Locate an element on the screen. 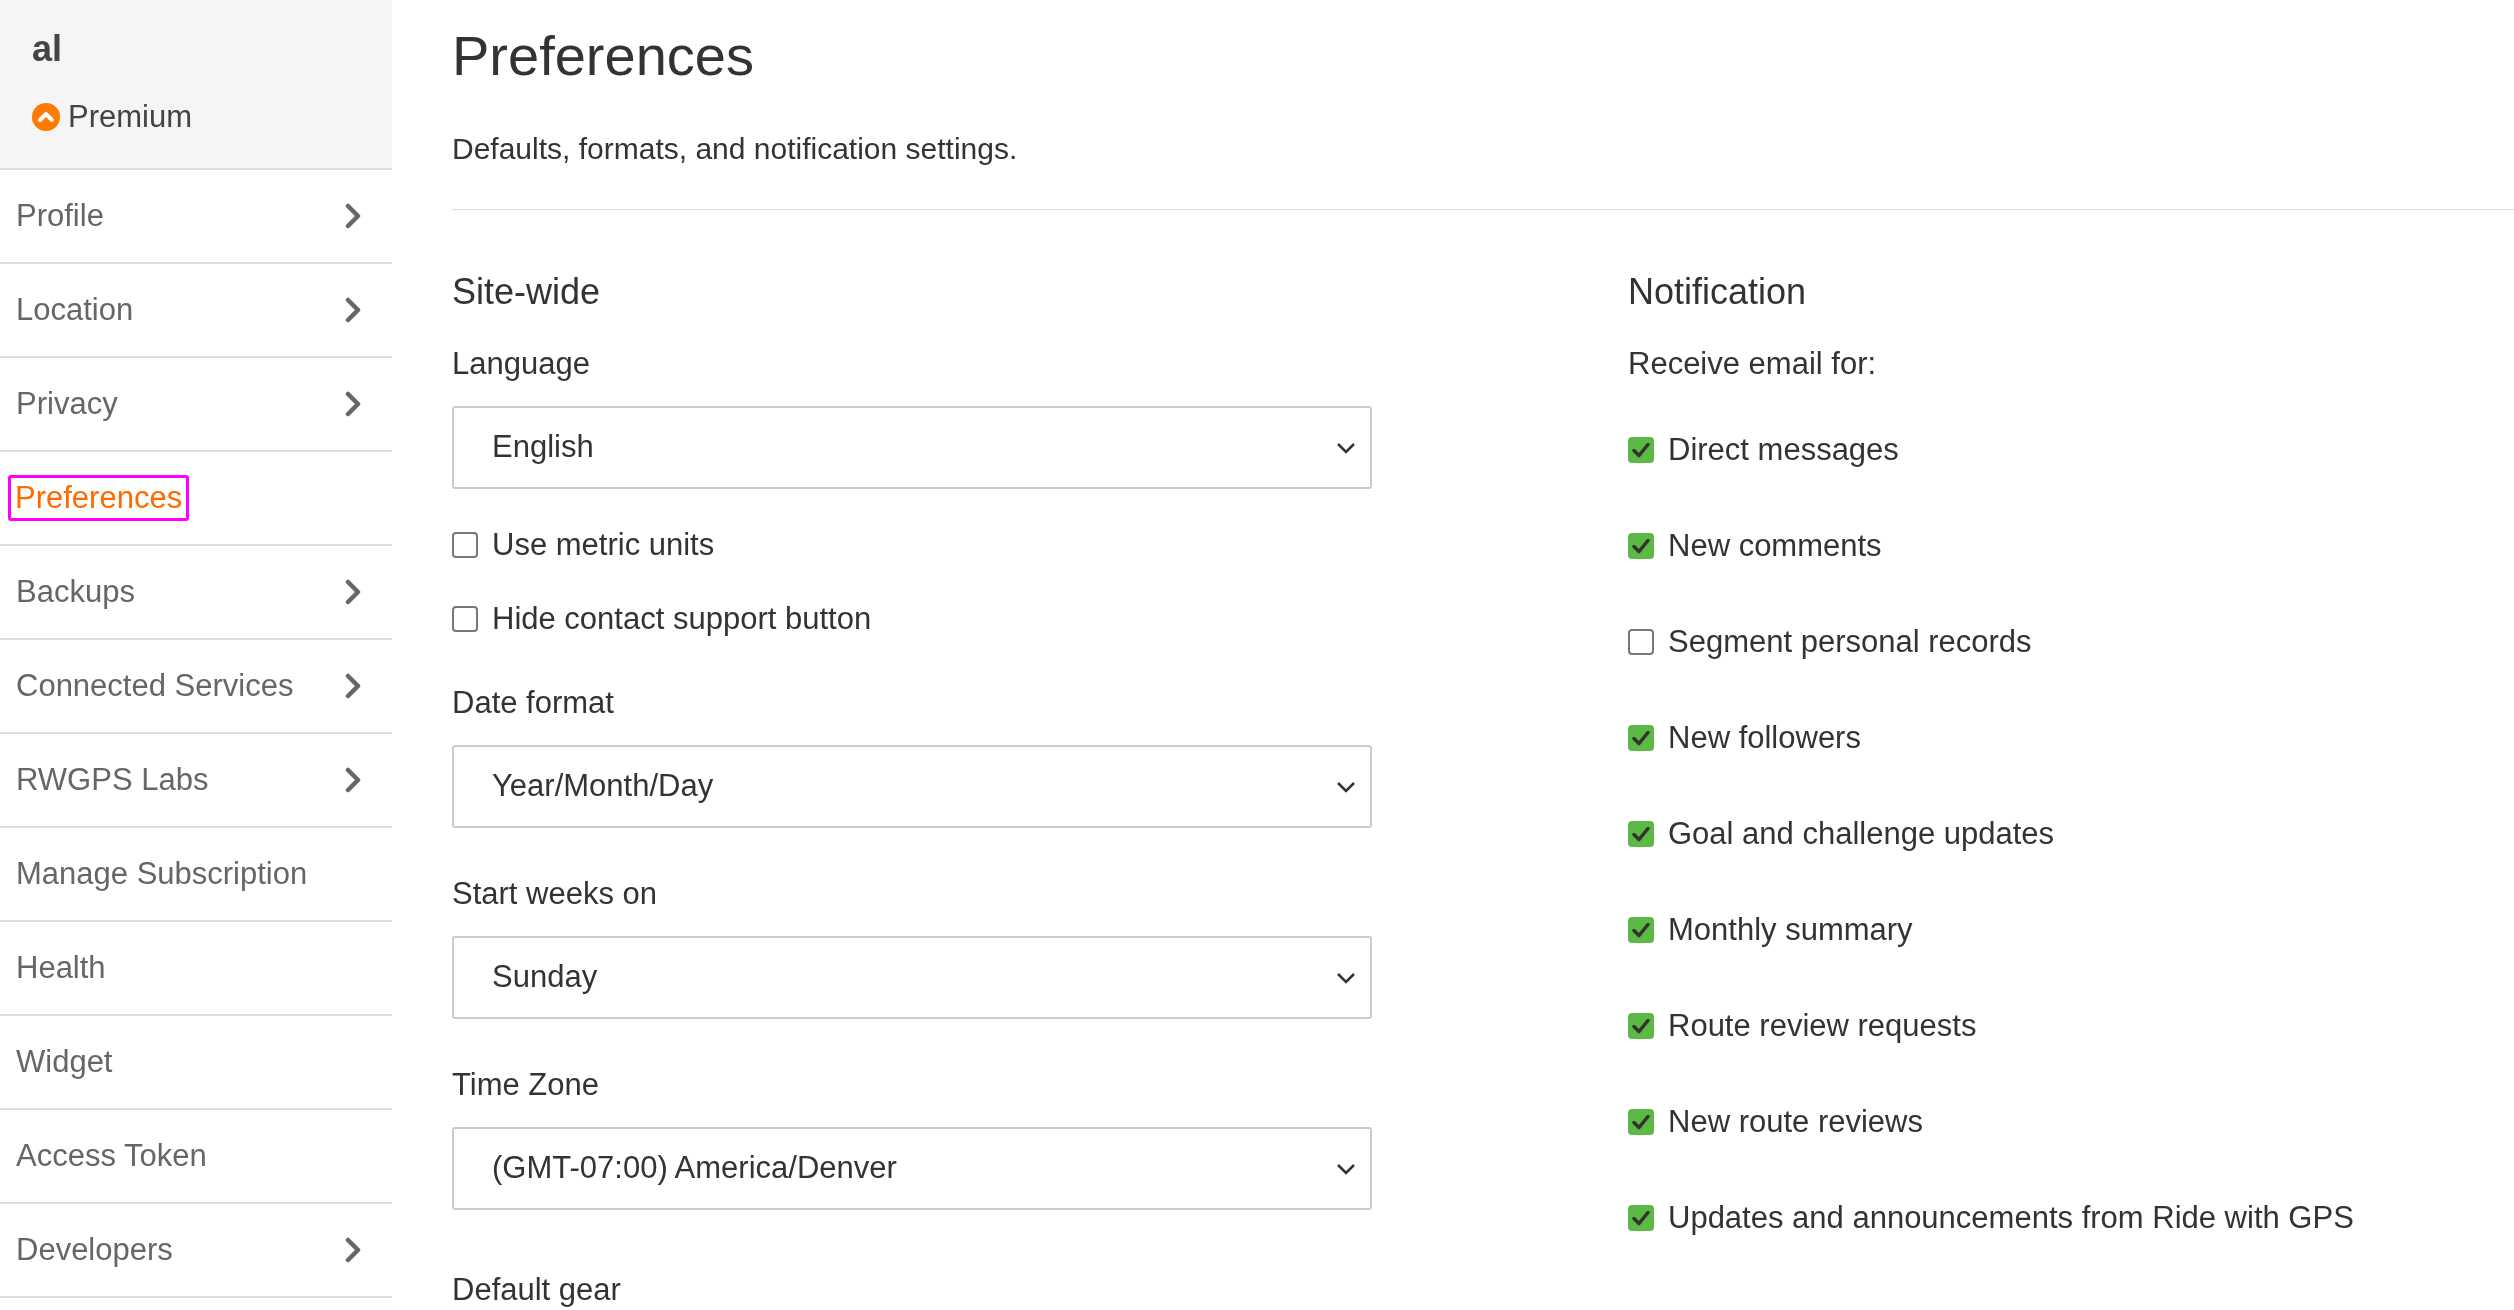 The image size is (2514, 1310). field-label: Default gear is located at coordinates (537, 1290).